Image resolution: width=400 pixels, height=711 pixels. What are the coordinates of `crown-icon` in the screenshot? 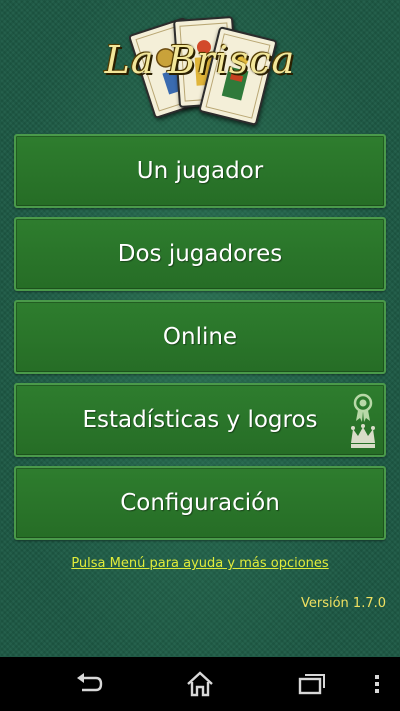 It's located at (363, 436).